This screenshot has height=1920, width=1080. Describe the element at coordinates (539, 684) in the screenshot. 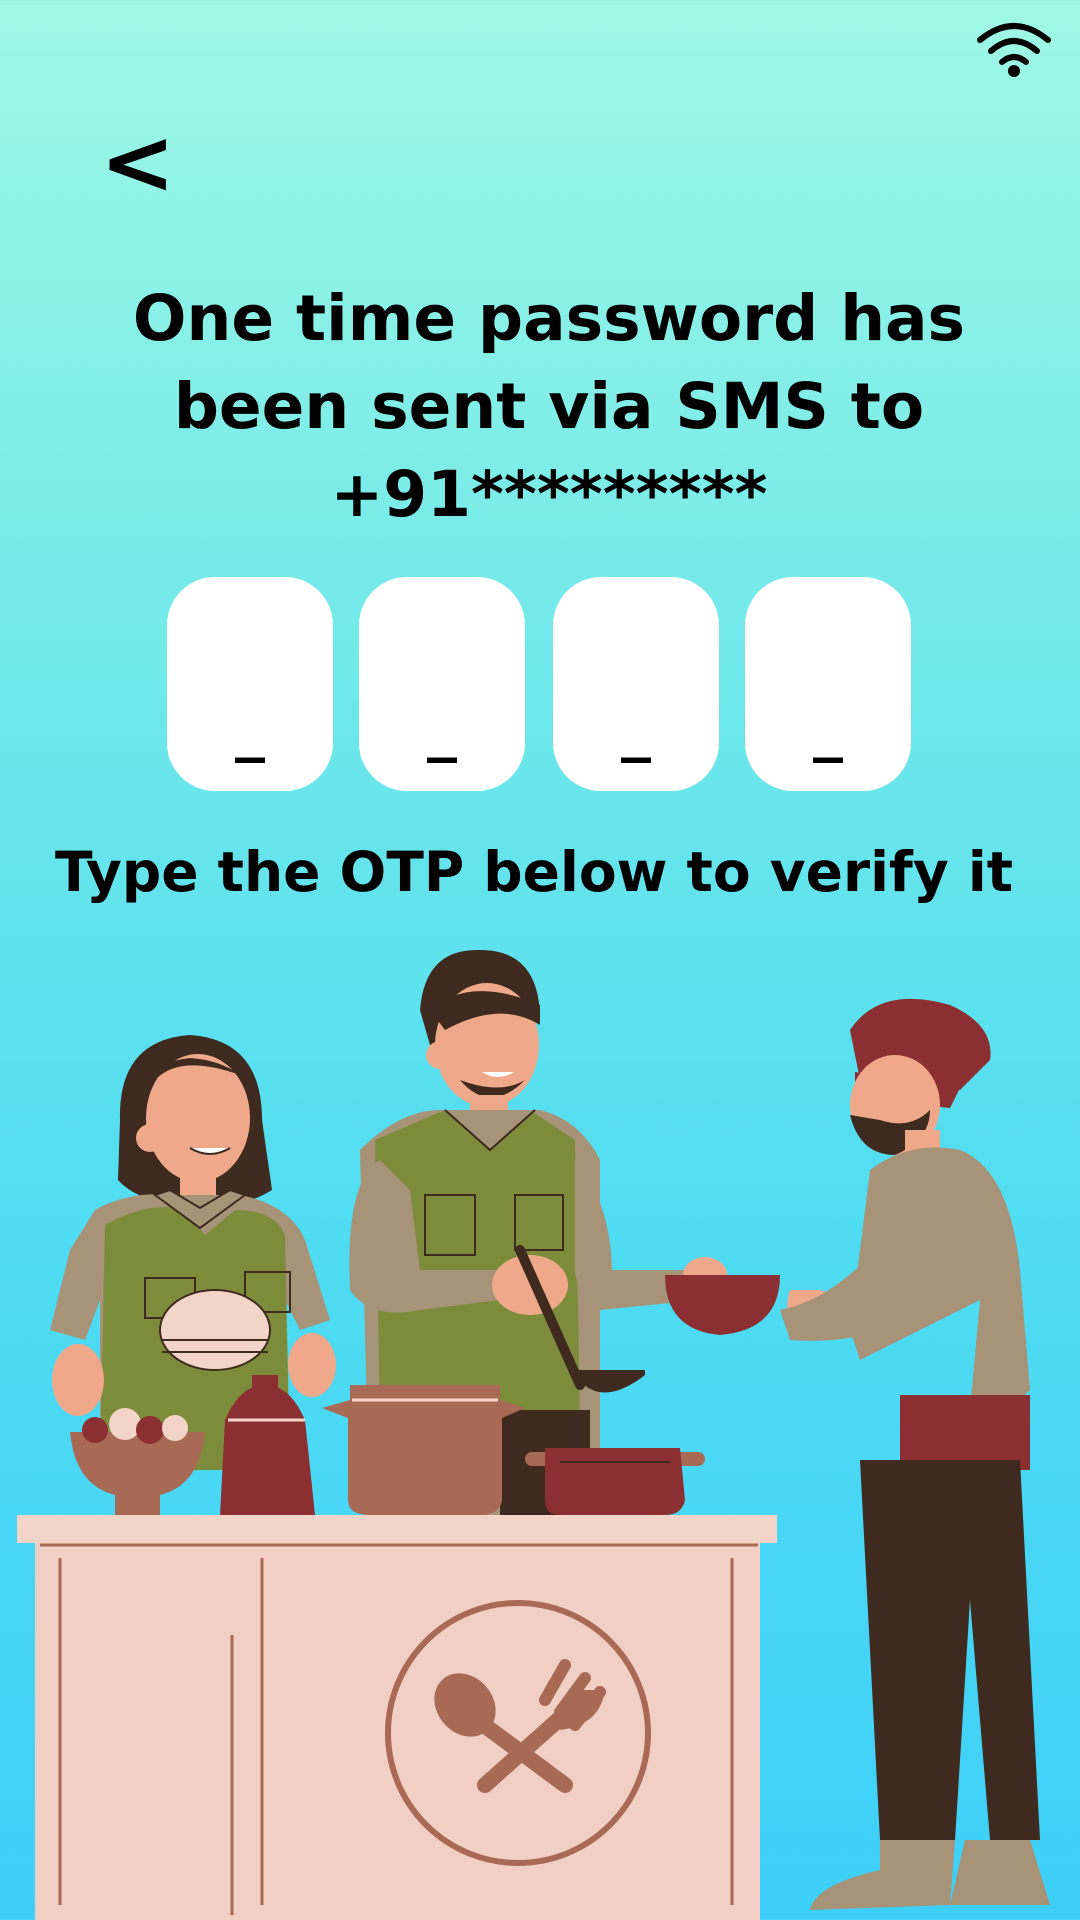

I see `otp-input-group: _ _ _ _` at that location.